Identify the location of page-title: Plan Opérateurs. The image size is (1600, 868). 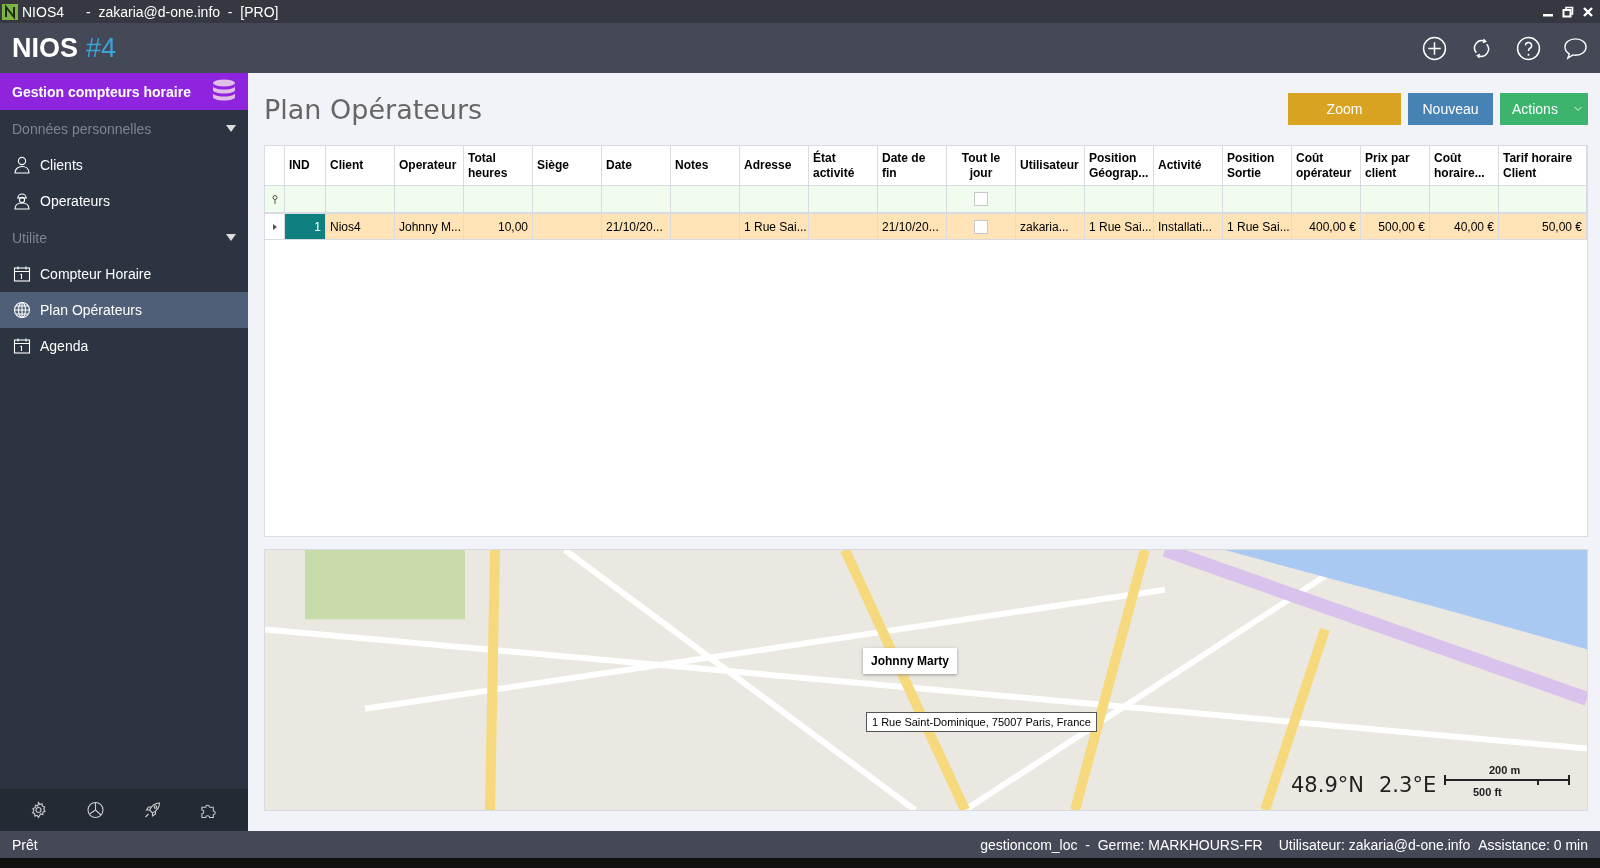
(373, 109).